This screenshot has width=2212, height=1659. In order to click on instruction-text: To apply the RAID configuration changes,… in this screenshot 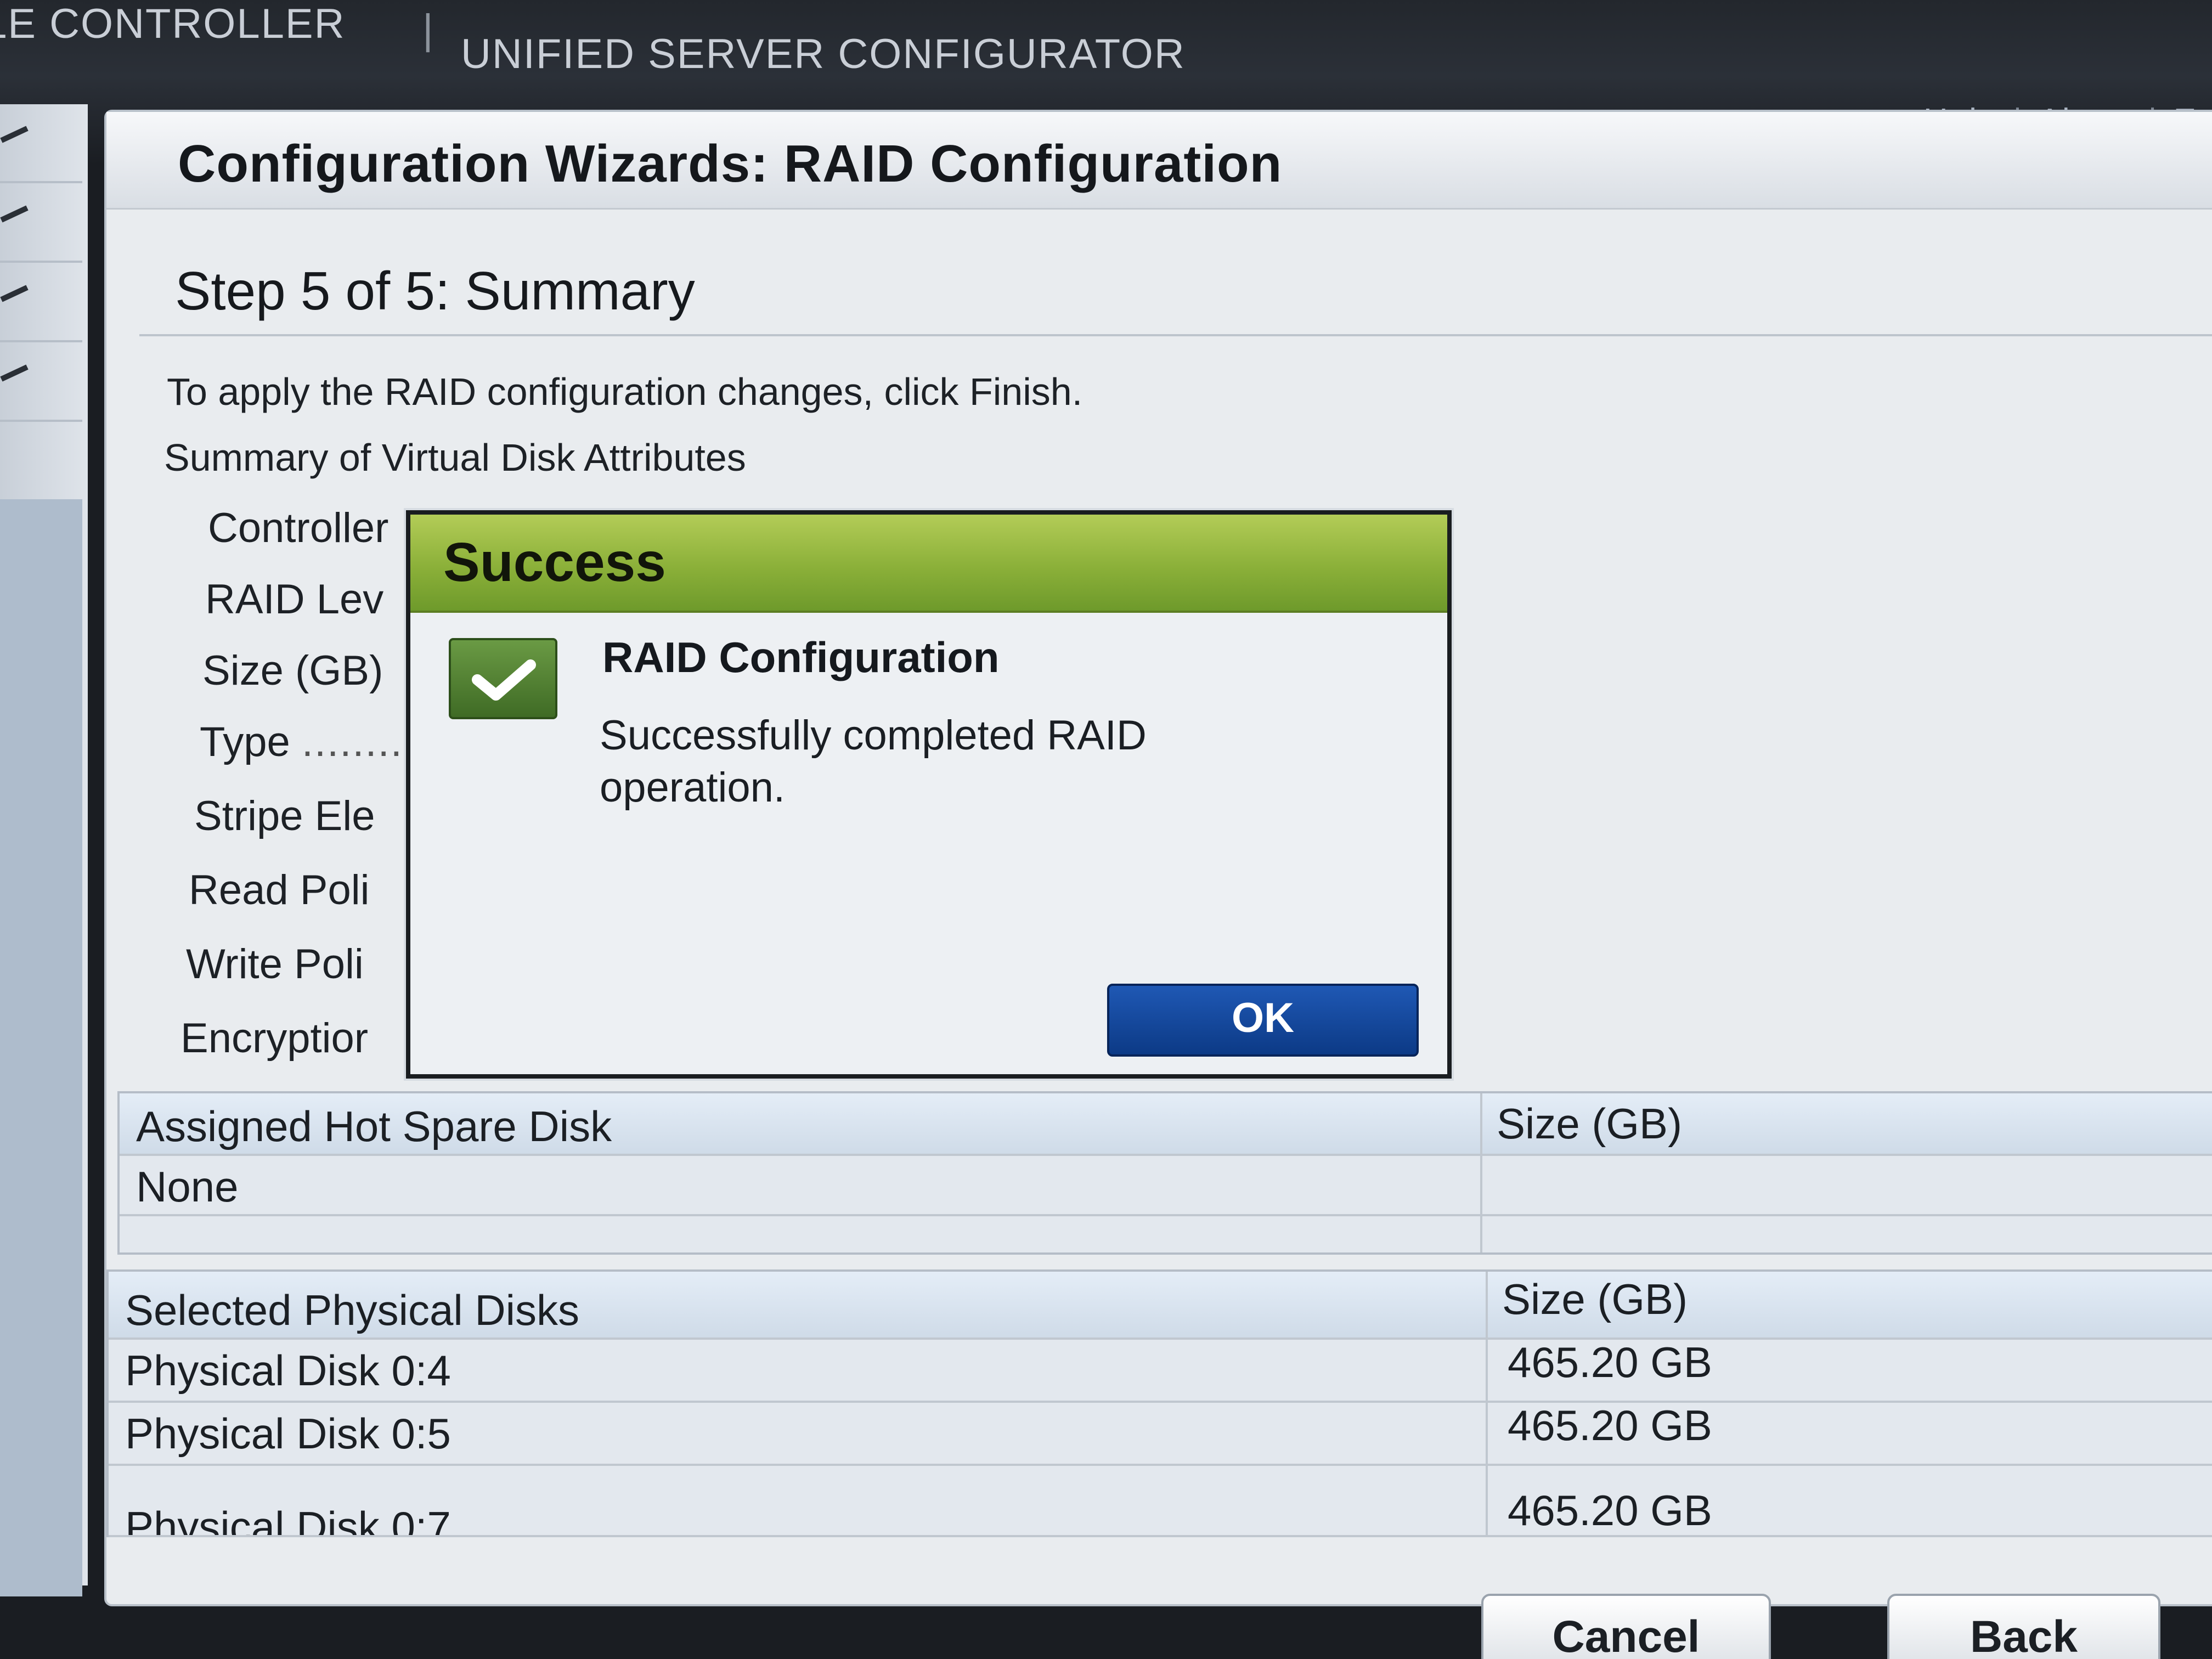, I will do `click(625, 392)`.